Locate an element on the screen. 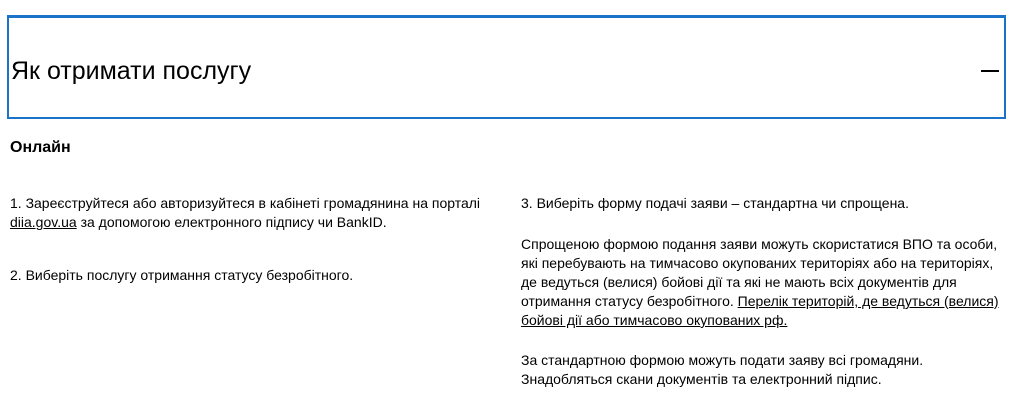 The image size is (1024, 418). accordion-title: Як отримати послугу is located at coordinates (131, 71).